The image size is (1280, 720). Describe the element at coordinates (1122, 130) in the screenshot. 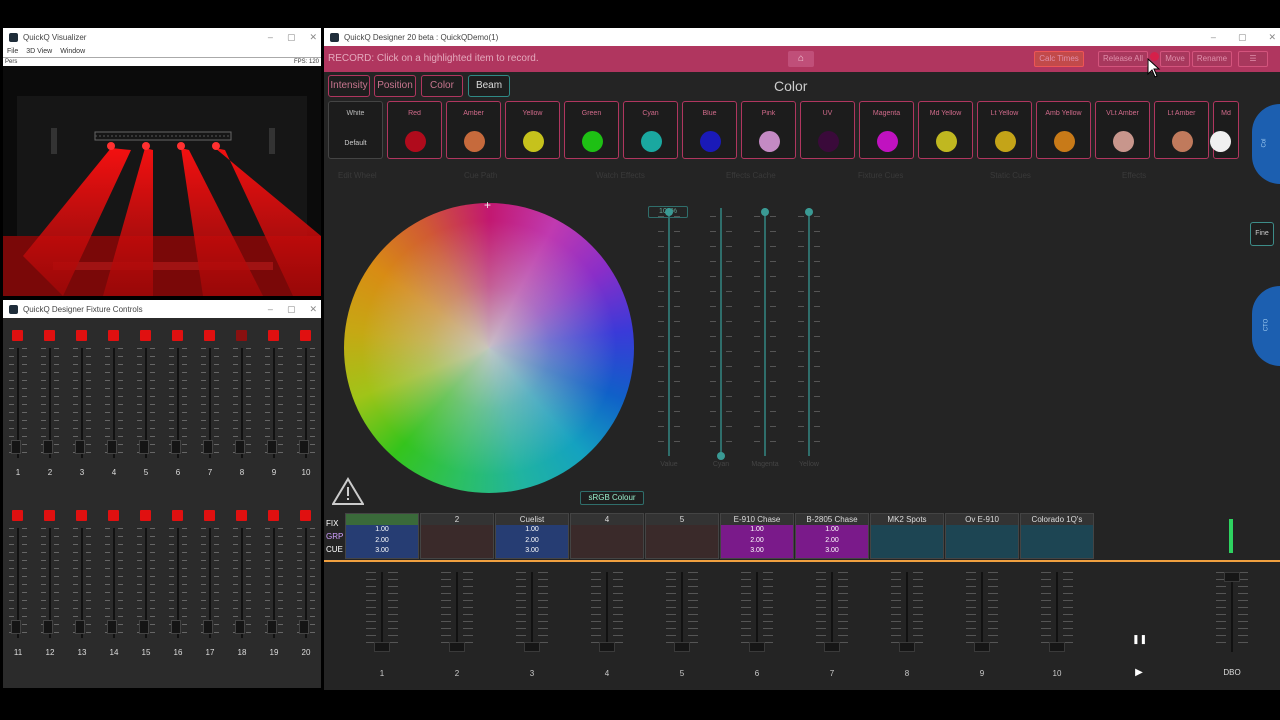

I see `color-swatch: VLt Amber` at that location.